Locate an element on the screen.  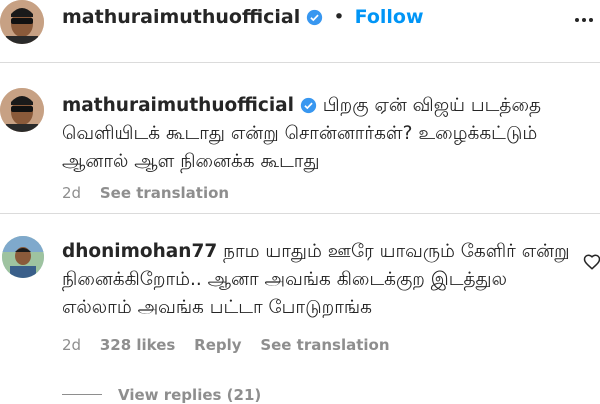
caption-divider is located at coordinates (300, 213).